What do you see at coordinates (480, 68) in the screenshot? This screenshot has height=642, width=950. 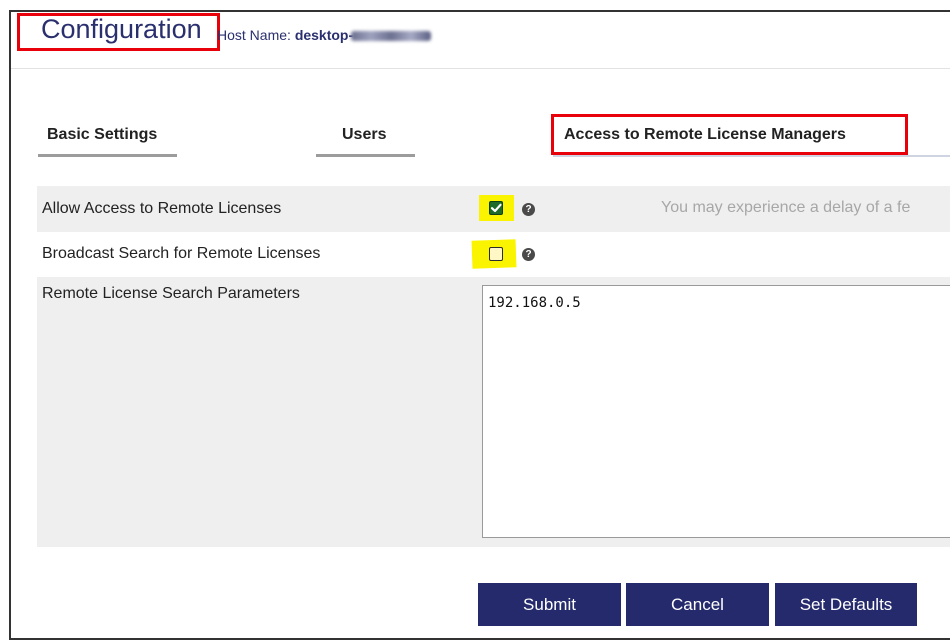 I see `header-divider` at bounding box center [480, 68].